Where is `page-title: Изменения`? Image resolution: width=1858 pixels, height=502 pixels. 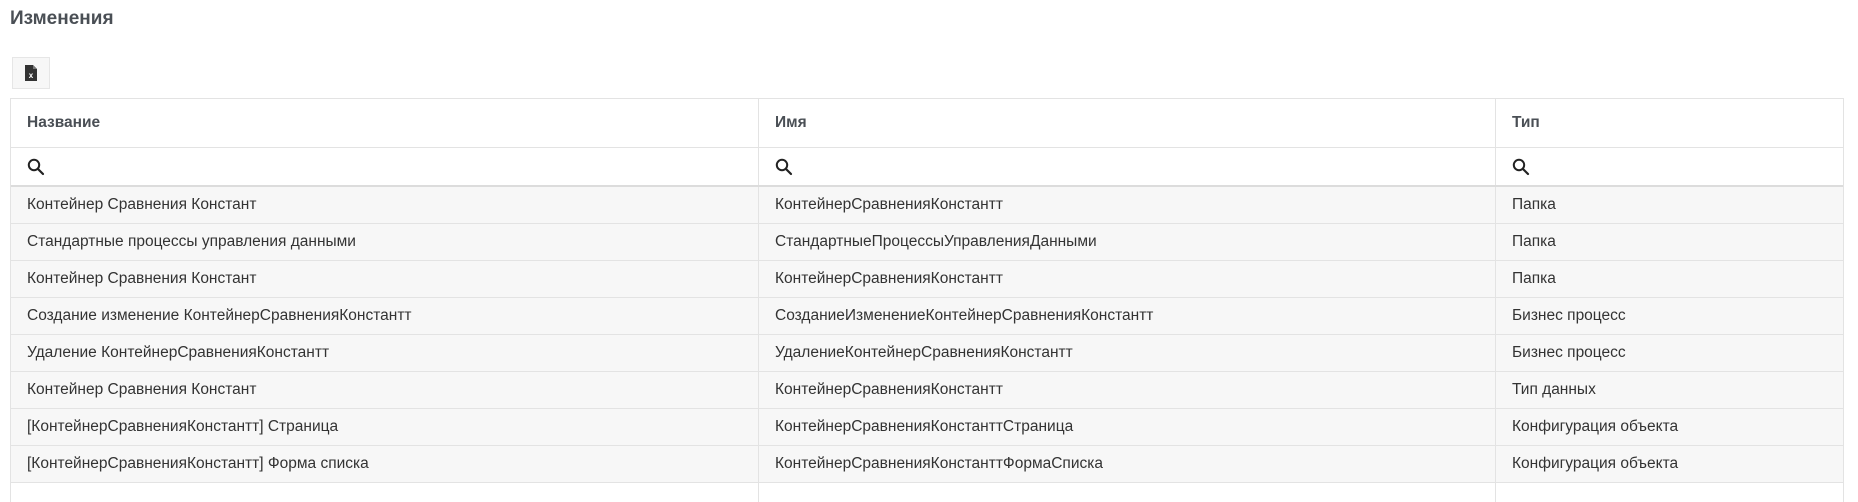 page-title: Изменения is located at coordinates (62, 18).